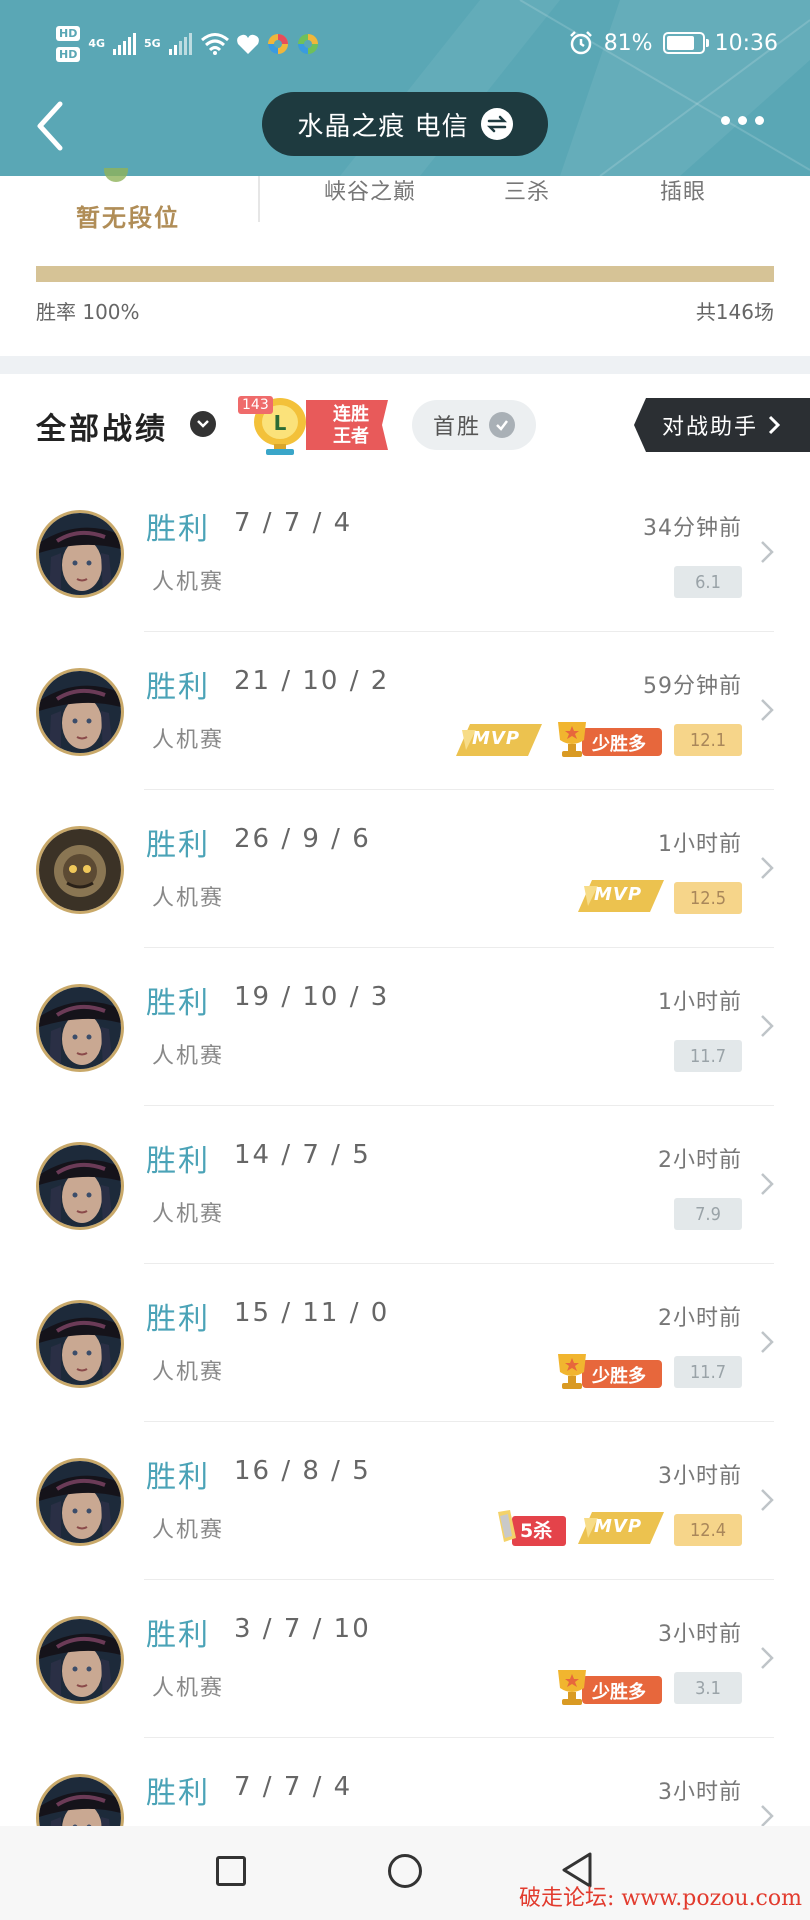 The height and width of the screenshot is (1920, 810). I want to click on streak-label-line: 连胜, so click(351, 414).